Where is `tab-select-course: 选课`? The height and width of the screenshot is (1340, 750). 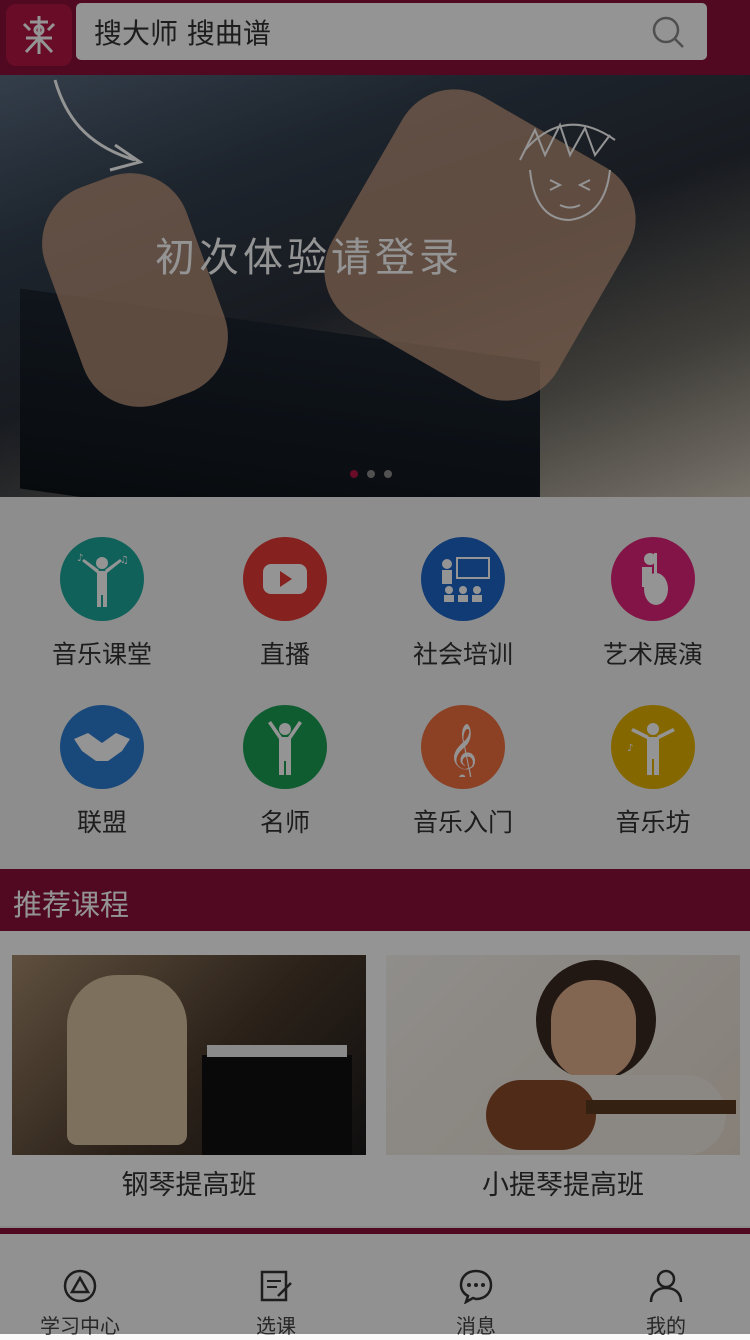
tab-select-course: 选课 is located at coordinates (276, 1303).